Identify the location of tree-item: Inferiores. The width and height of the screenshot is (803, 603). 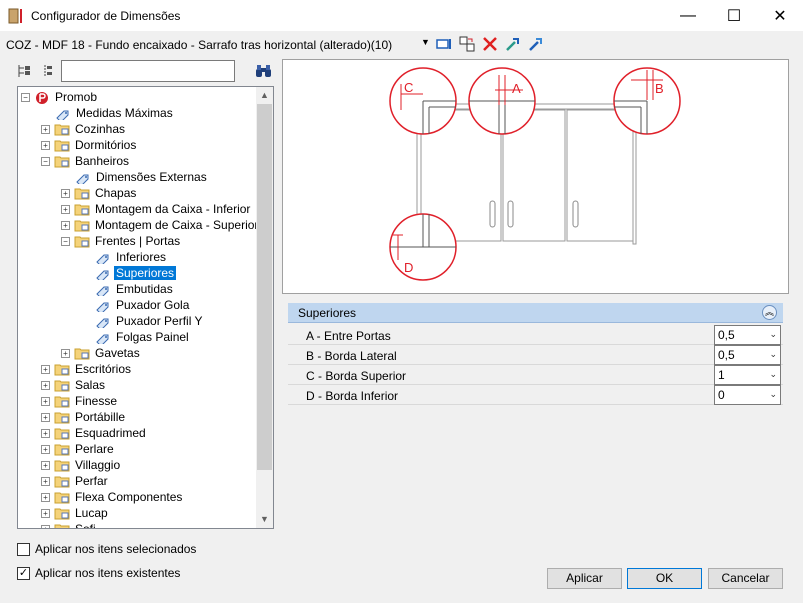
(131, 257).